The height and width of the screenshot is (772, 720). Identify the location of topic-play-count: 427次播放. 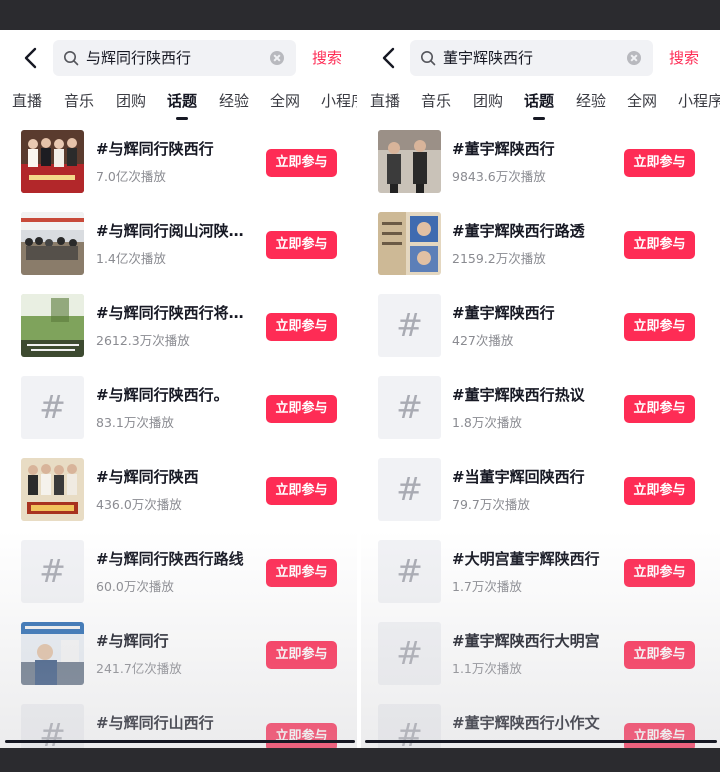
(483, 340).